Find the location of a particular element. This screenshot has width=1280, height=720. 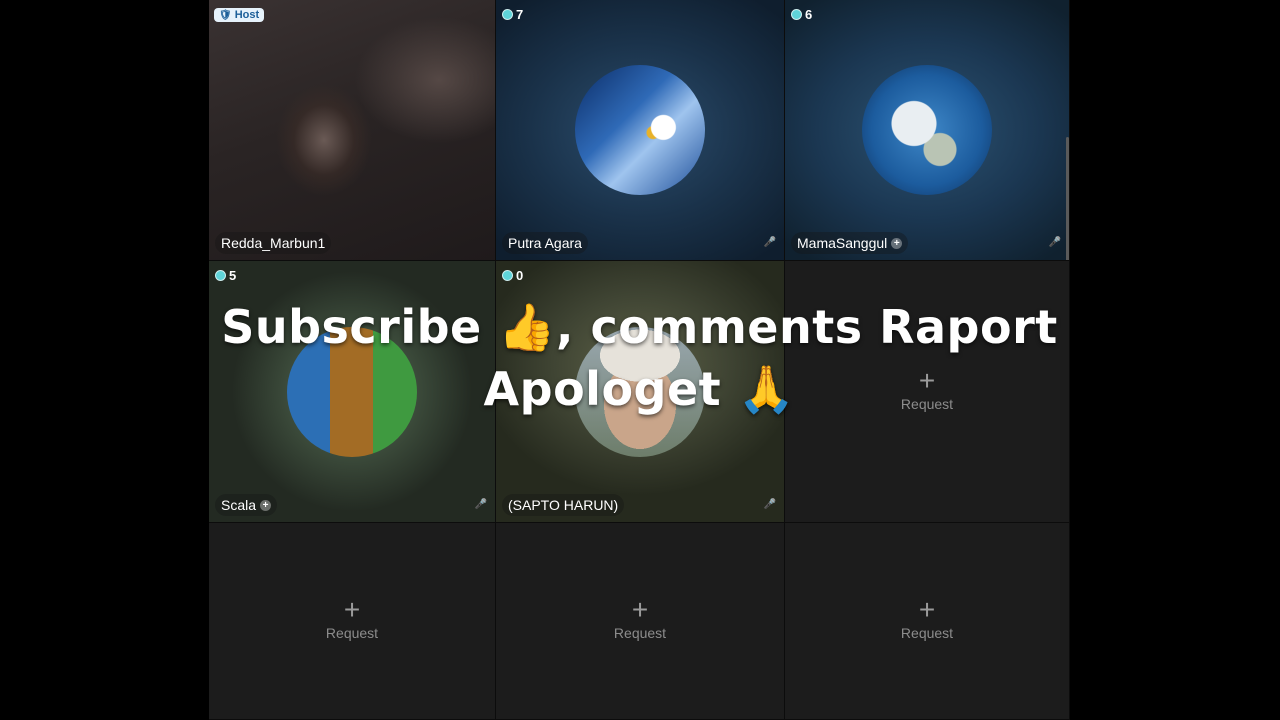

guest-tile: 7 Putra Agara 🎤 is located at coordinates (640, 130).